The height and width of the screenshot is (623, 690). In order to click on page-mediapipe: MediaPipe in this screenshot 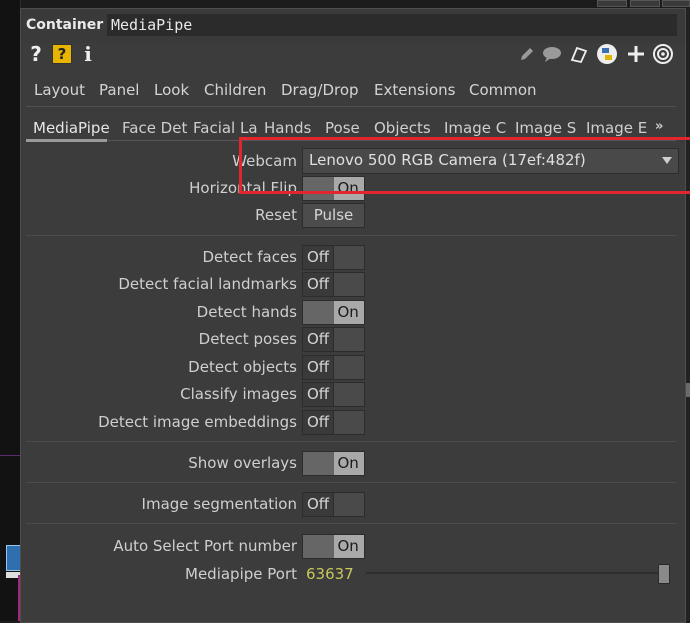, I will do `click(71, 128)`.